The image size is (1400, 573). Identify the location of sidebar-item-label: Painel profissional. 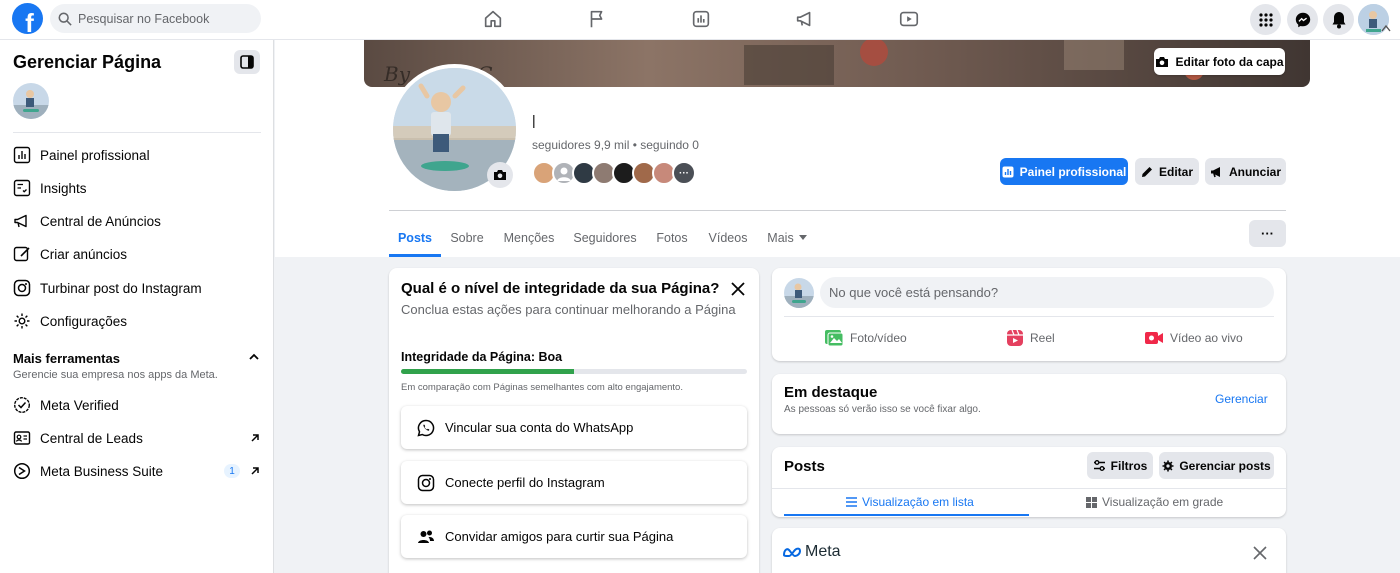
(95, 155).